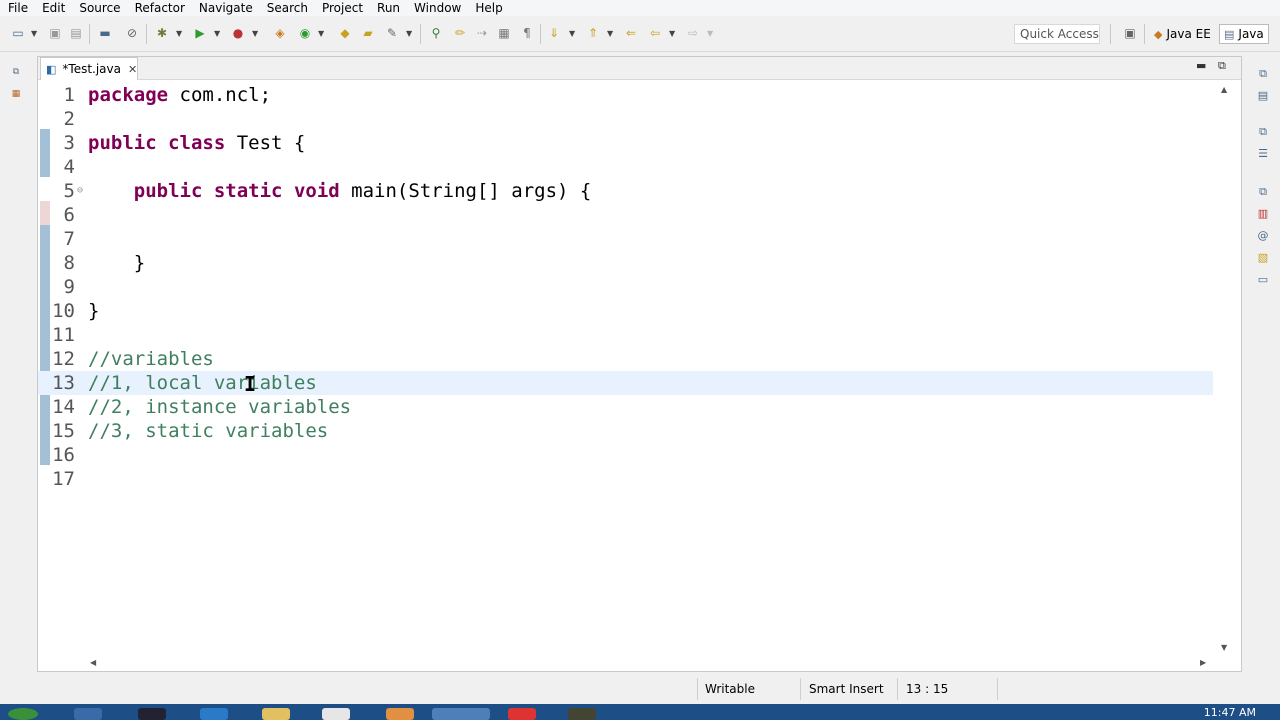 Image resolution: width=1280 pixels, height=720 pixels. I want to click on back-dropdown-icon: ▼, so click(672, 33).